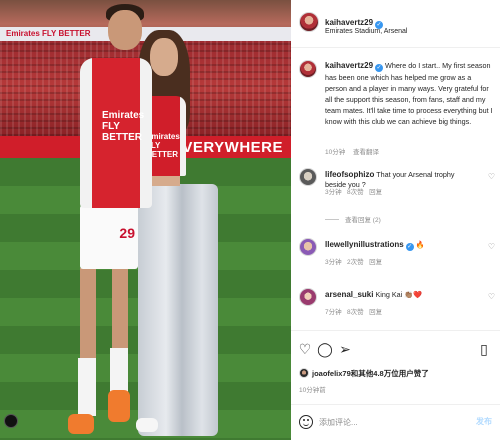 This screenshot has width=500, height=440. What do you see at coordinates (349, 22) in the screenshot?
I see `author-username: kaihavertz29` at bounding box center [349, 22].